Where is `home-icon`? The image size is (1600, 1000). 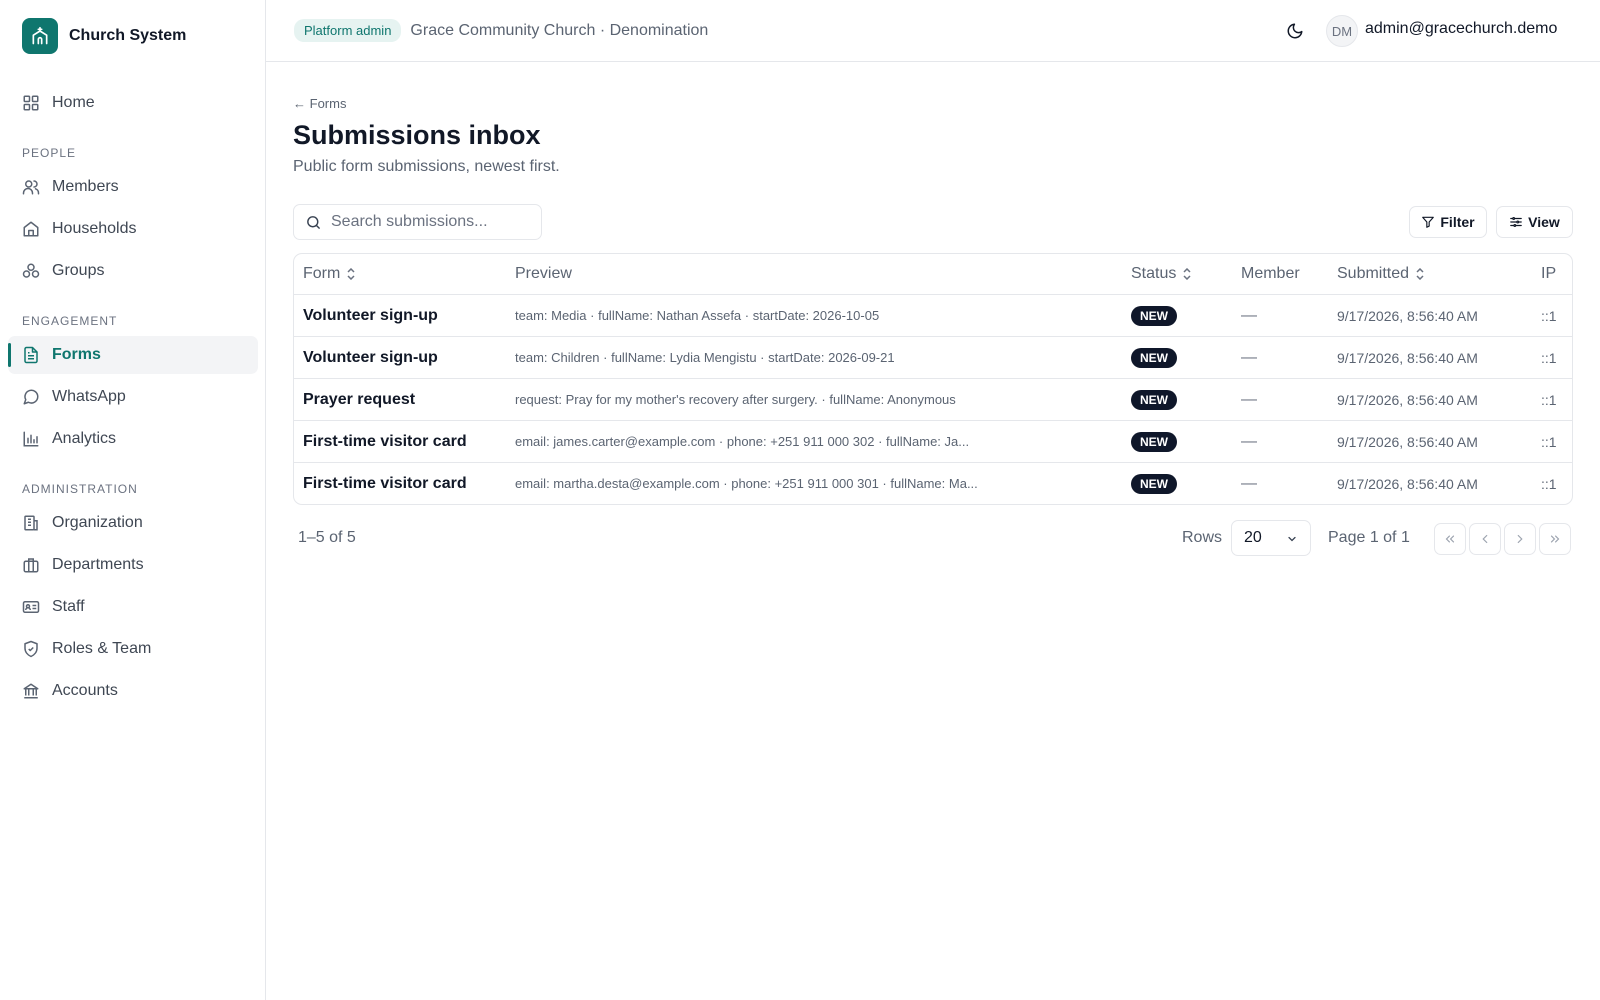
home-icon is located at coordinates (31, 229).